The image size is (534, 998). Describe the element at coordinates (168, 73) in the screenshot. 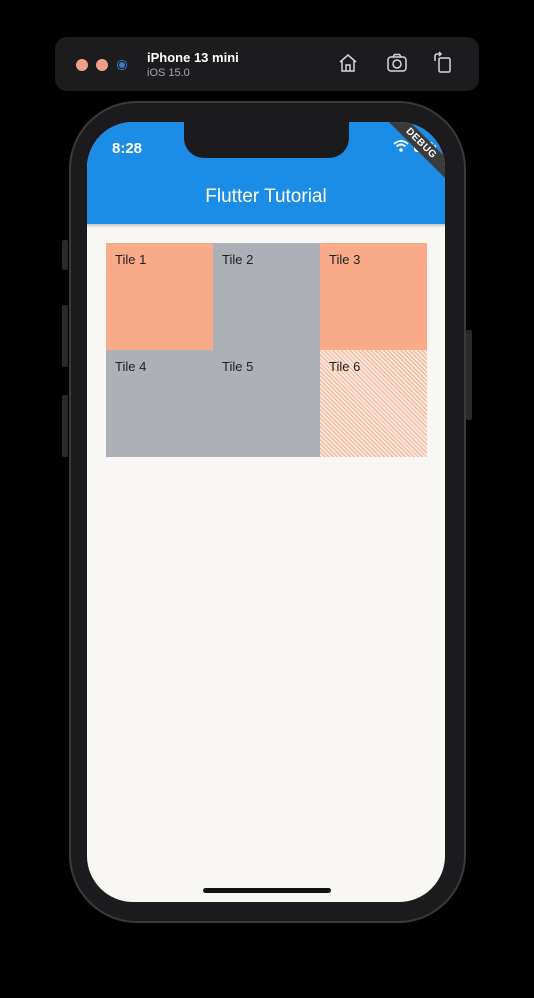

I see `os-version: iOS 15.0` at that location.